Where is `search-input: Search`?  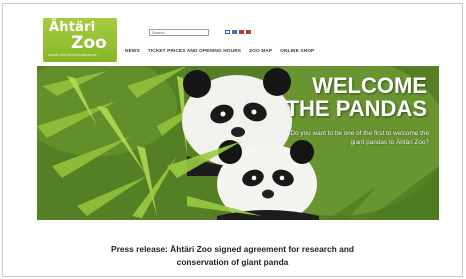 search-input: Search is located at coordinates (179, 32).